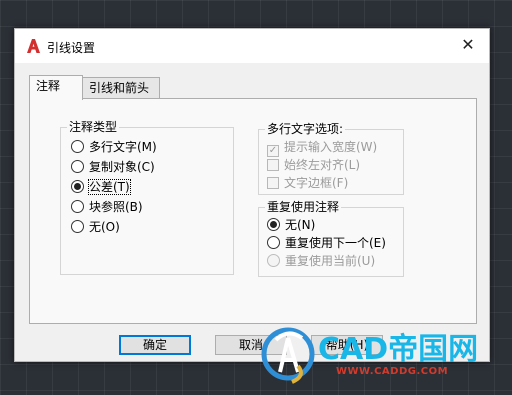  Describe the element at coordinates (468, 45) in the screenshot. I see `close-icon: ✕` at that location.